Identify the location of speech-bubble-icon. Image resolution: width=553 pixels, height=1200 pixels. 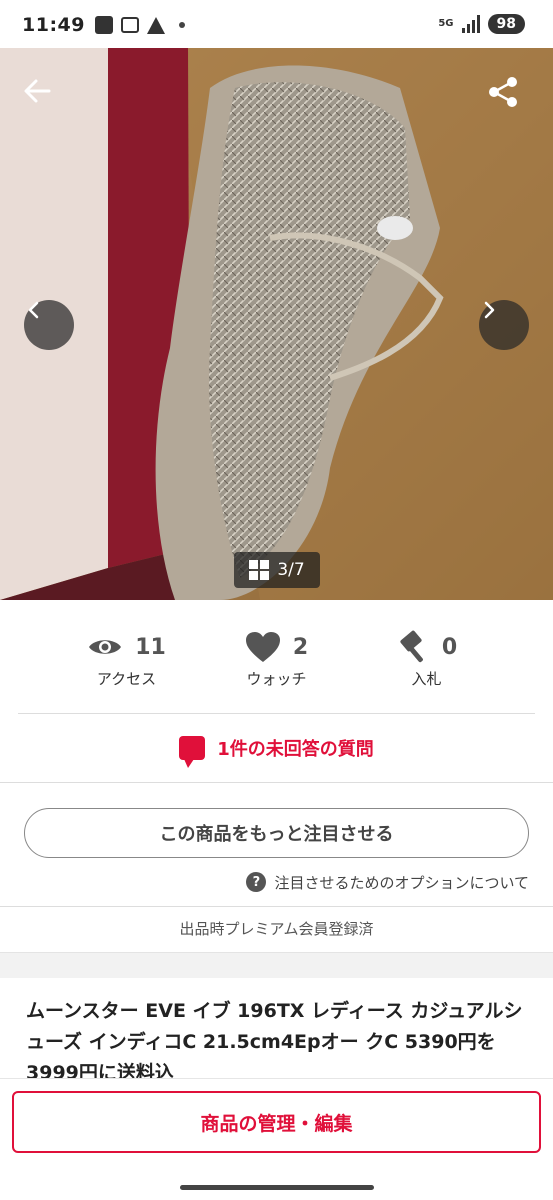
(192, 752).